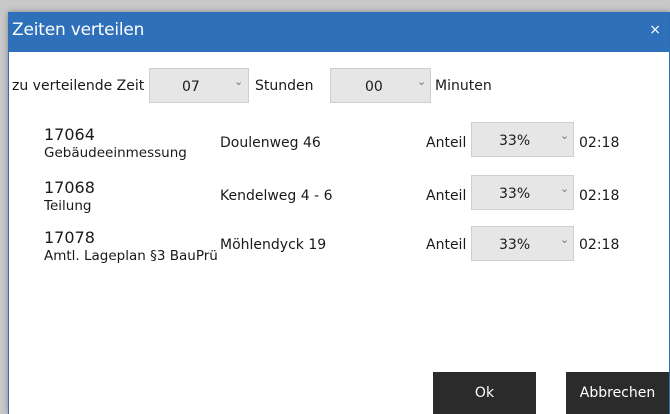 Image resolution: width=670 pixels, height=414 pixels. Describe the element at coordinates (270, 143) in the screenshot. I see `job-address: Doulenweg 46` at that location.